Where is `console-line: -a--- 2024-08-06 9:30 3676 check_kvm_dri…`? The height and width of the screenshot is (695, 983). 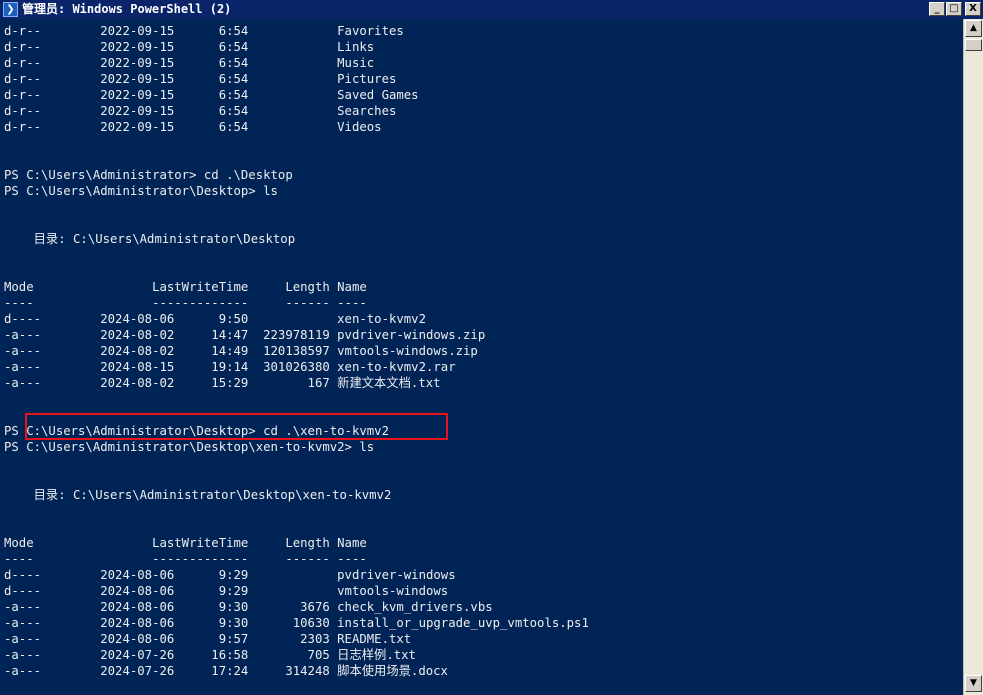
console-line: -a--- 2024-08-06 9:30 3676 check_kvm_dri… is located at coordinates (248, 607).